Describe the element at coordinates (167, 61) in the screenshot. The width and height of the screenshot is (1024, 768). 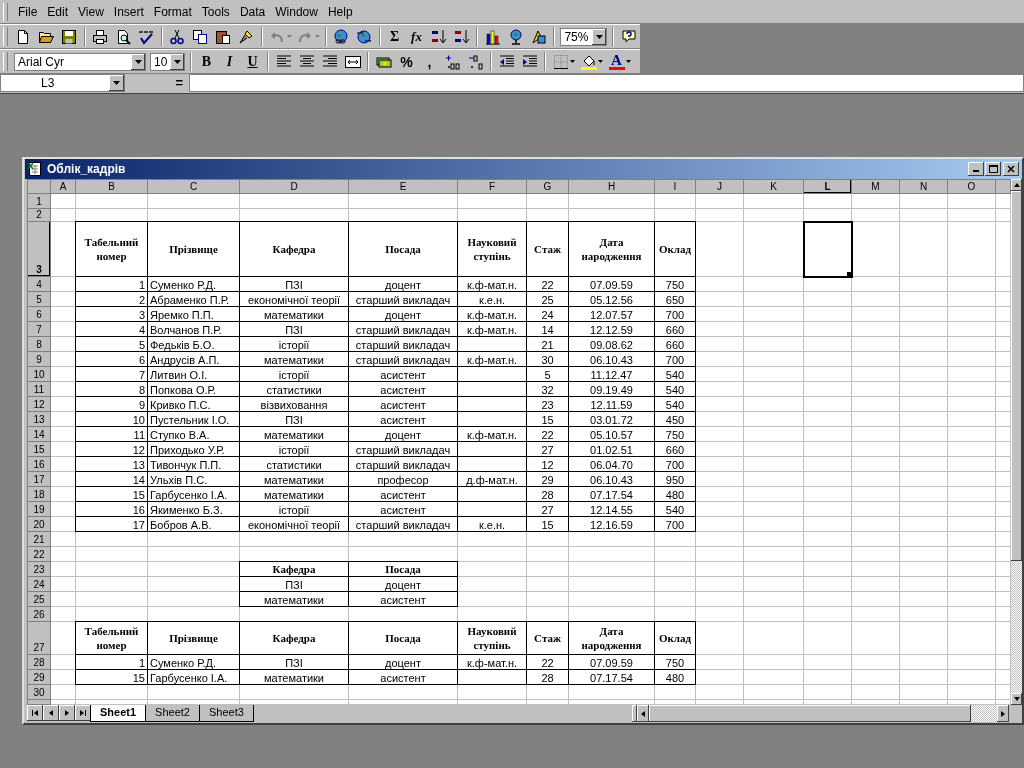
I see `font-size-box: 10` at that location.